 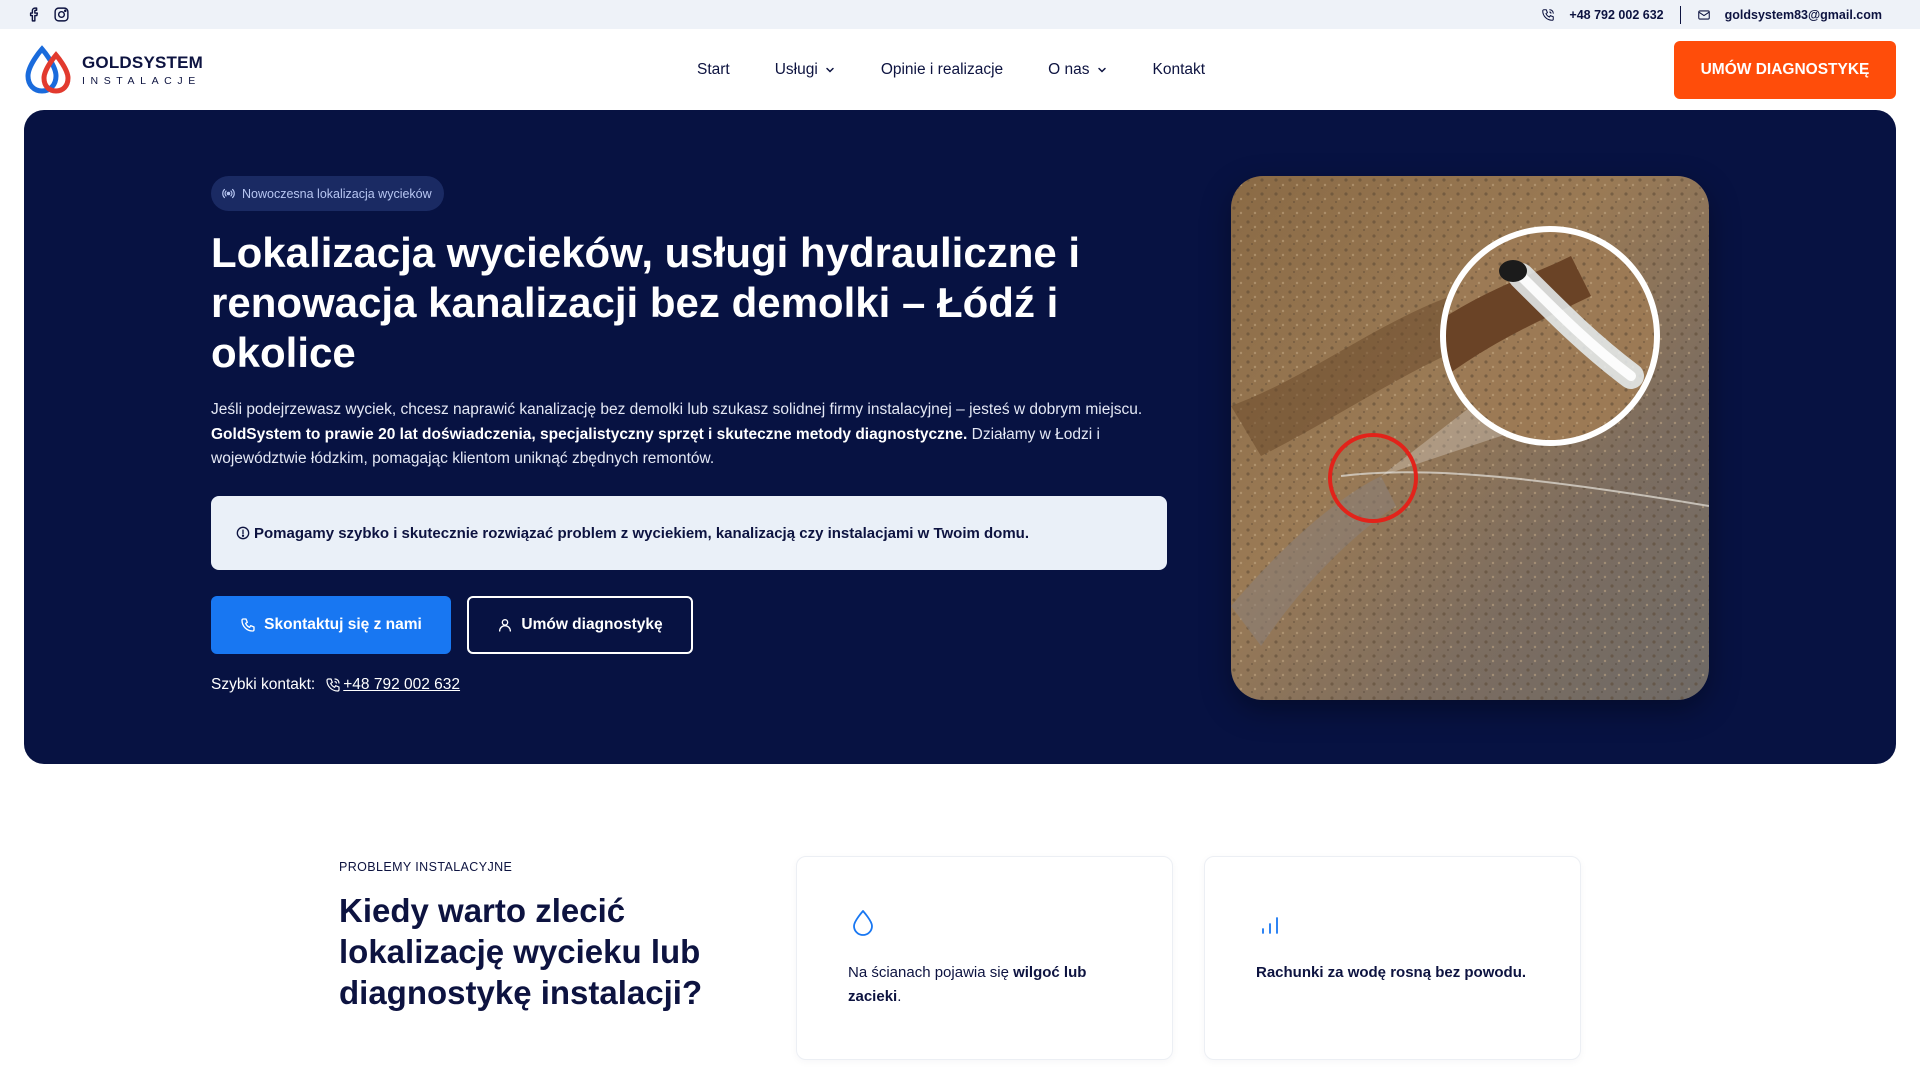 I want to click on nav-item-kontakt: Kontakt, so click(x=1179, y=70).